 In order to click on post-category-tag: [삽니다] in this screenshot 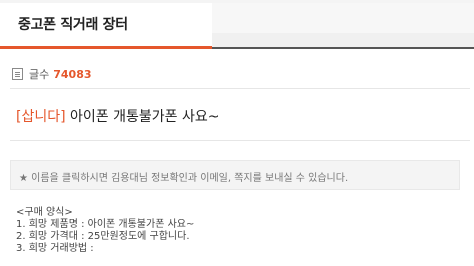, I will do `click(41, 117)`.